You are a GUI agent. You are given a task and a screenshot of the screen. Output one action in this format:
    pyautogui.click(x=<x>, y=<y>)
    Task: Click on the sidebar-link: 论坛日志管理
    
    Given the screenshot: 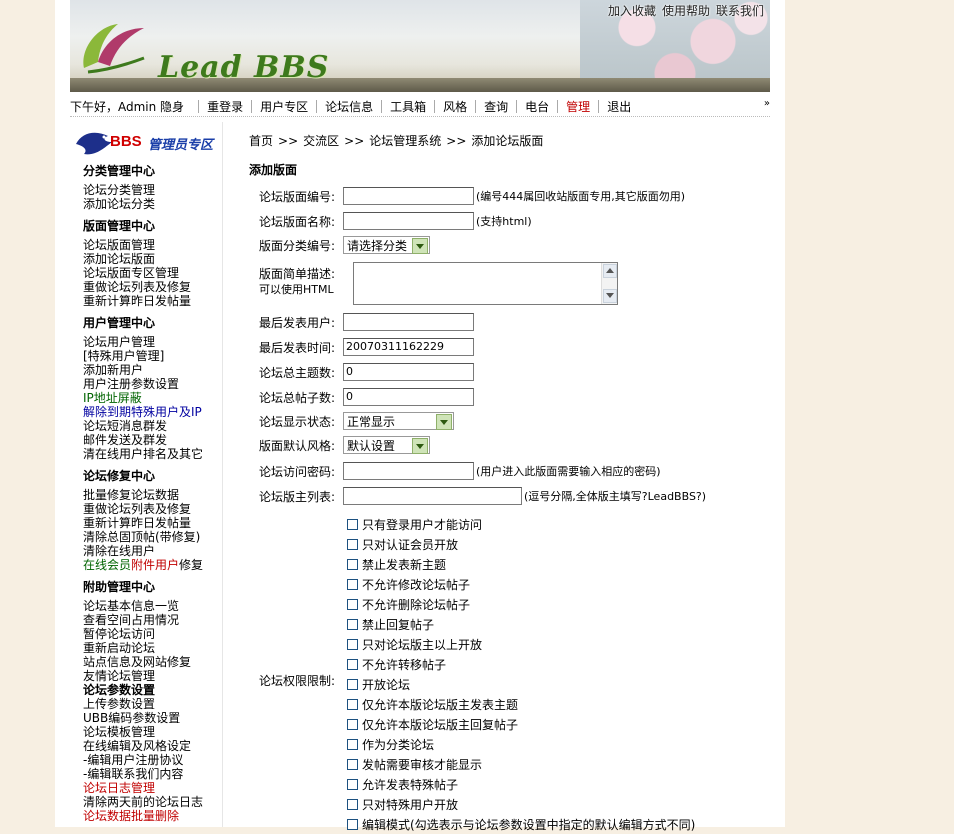 What is the action you would take?
    pyautogui.click(x=152, y=788)
    